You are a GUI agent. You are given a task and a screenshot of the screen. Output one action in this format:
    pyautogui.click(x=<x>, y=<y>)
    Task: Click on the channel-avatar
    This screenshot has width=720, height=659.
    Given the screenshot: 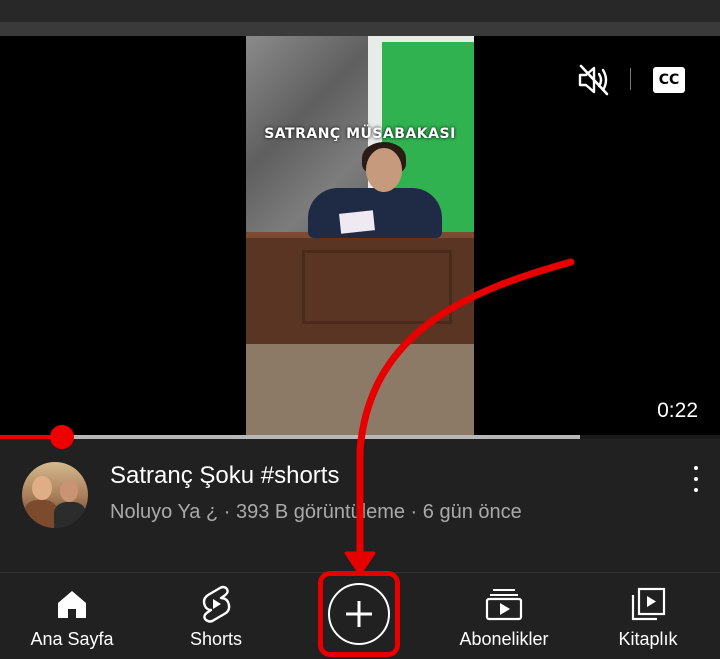 What is the action you would take?
    pyautogui.click(x=55, y=495)
    